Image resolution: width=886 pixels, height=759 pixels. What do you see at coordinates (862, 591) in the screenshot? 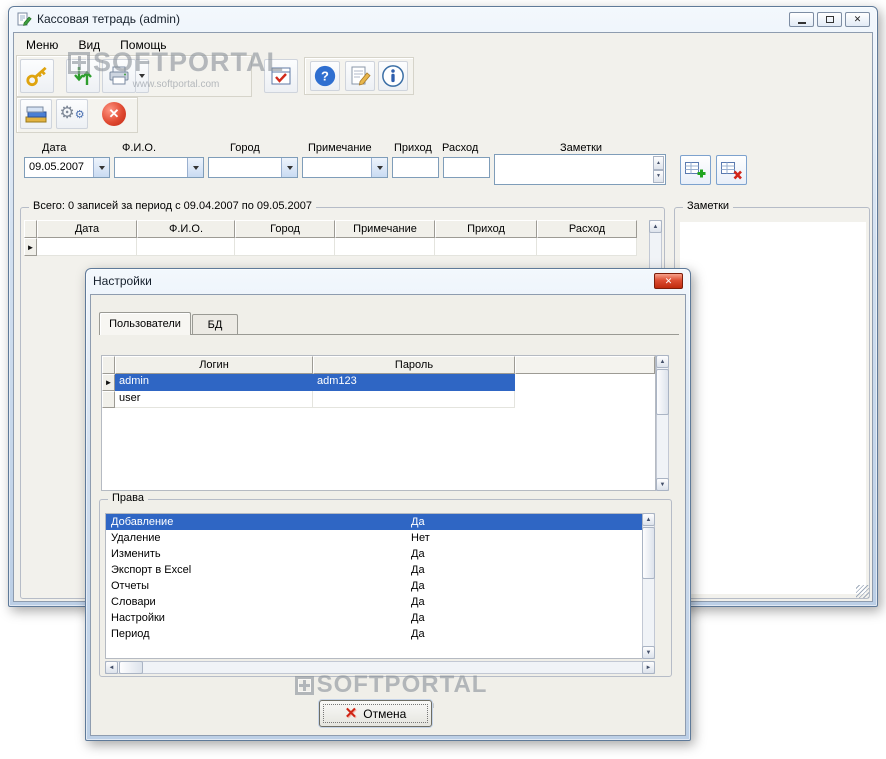
I see `resize-grip` at bounding box center [862, 591].